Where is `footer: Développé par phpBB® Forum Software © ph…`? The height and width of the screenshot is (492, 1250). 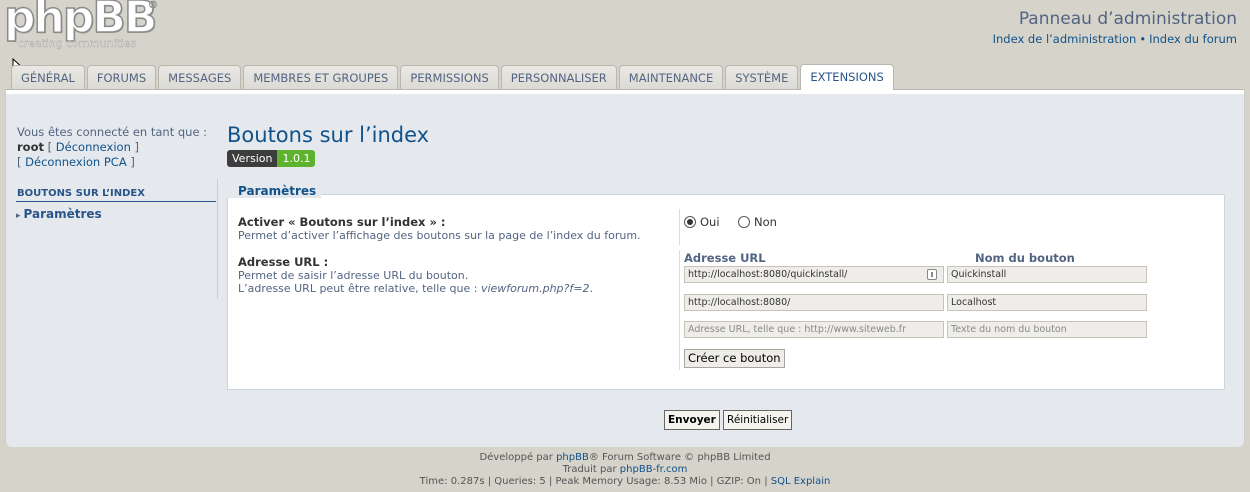 footer: Développé par phpBB® Forum Software © ph… is located at coordinates (625, 470).